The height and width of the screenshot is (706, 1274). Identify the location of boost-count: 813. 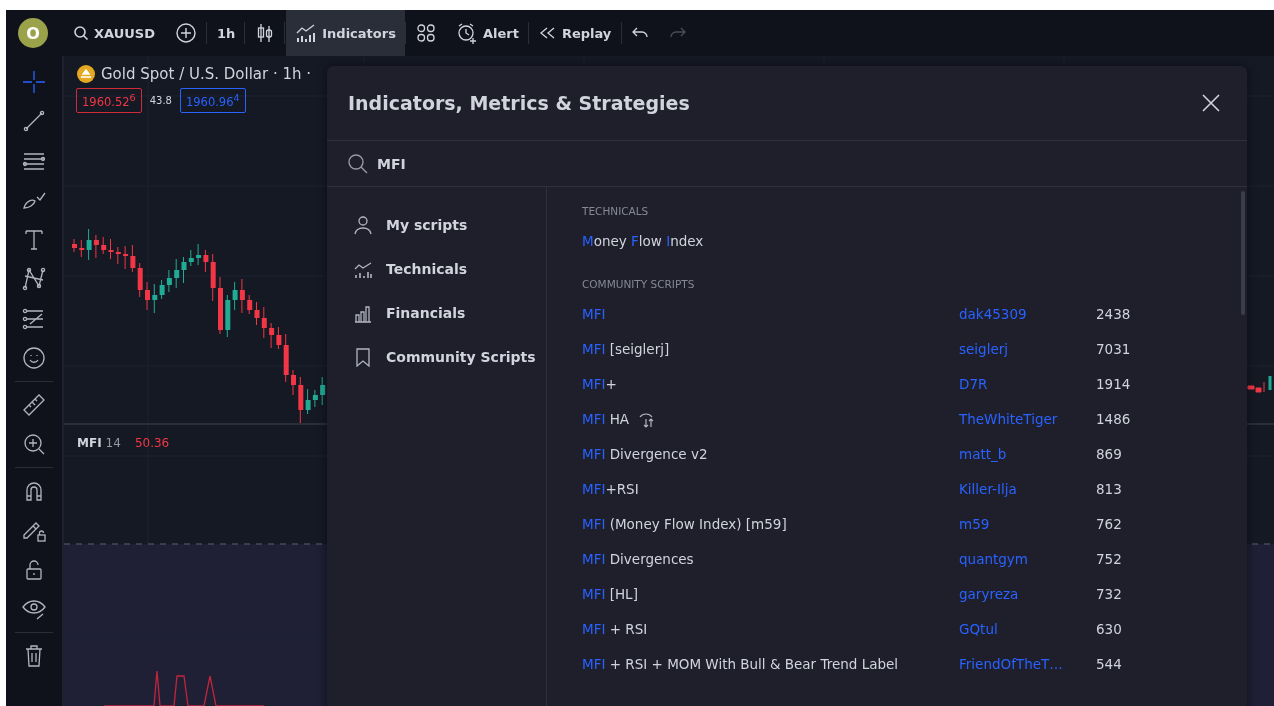
(1109, 488).